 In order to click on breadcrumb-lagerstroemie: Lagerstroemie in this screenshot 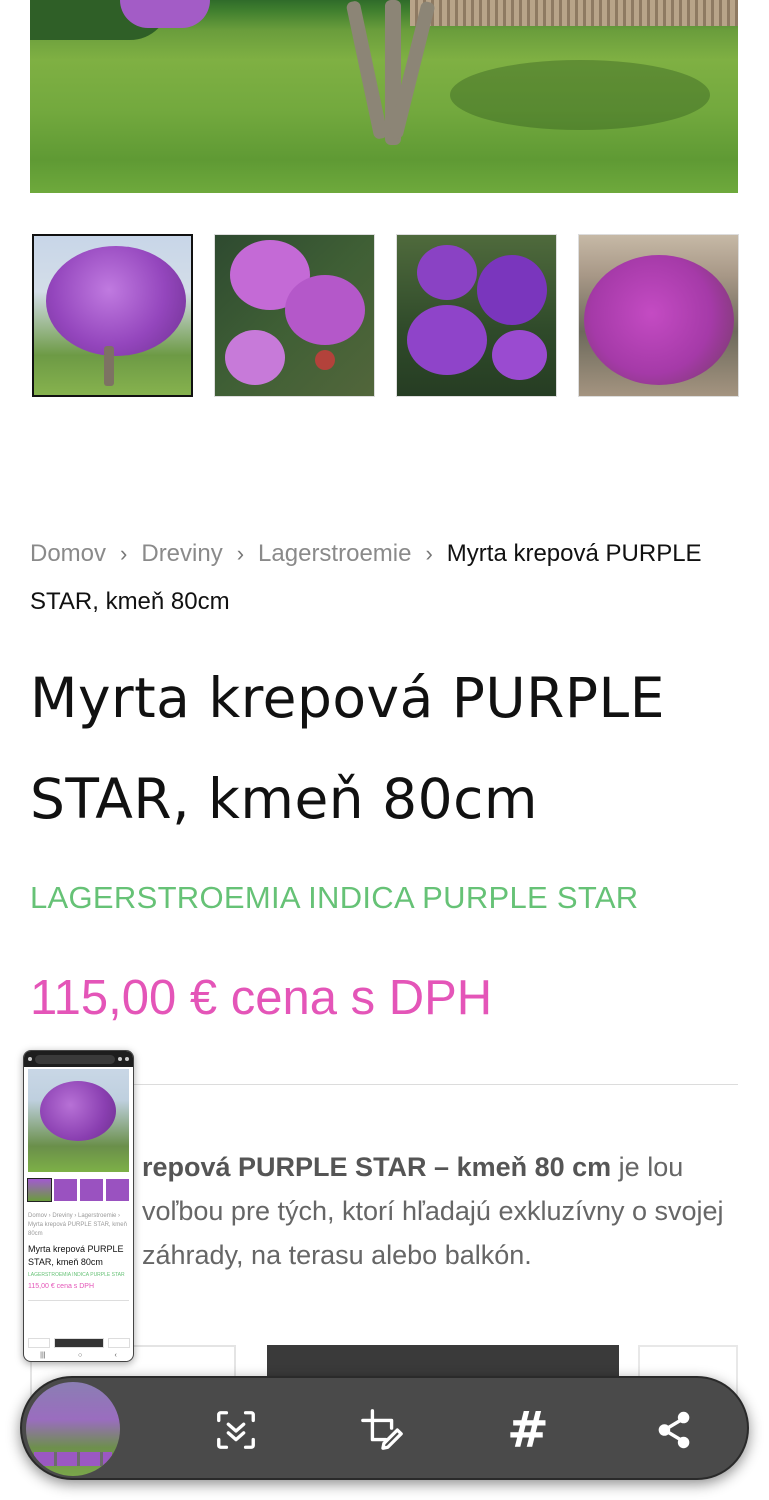, I will do `click(334, 553)`.